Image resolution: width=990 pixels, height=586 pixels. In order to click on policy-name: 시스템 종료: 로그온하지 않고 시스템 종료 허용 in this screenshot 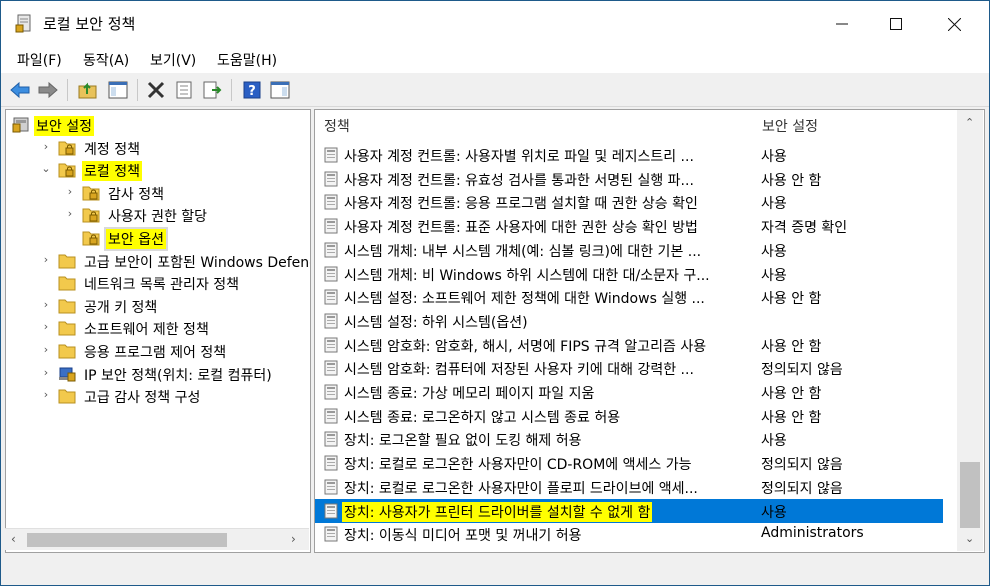, I will do `click(482, 417)`.